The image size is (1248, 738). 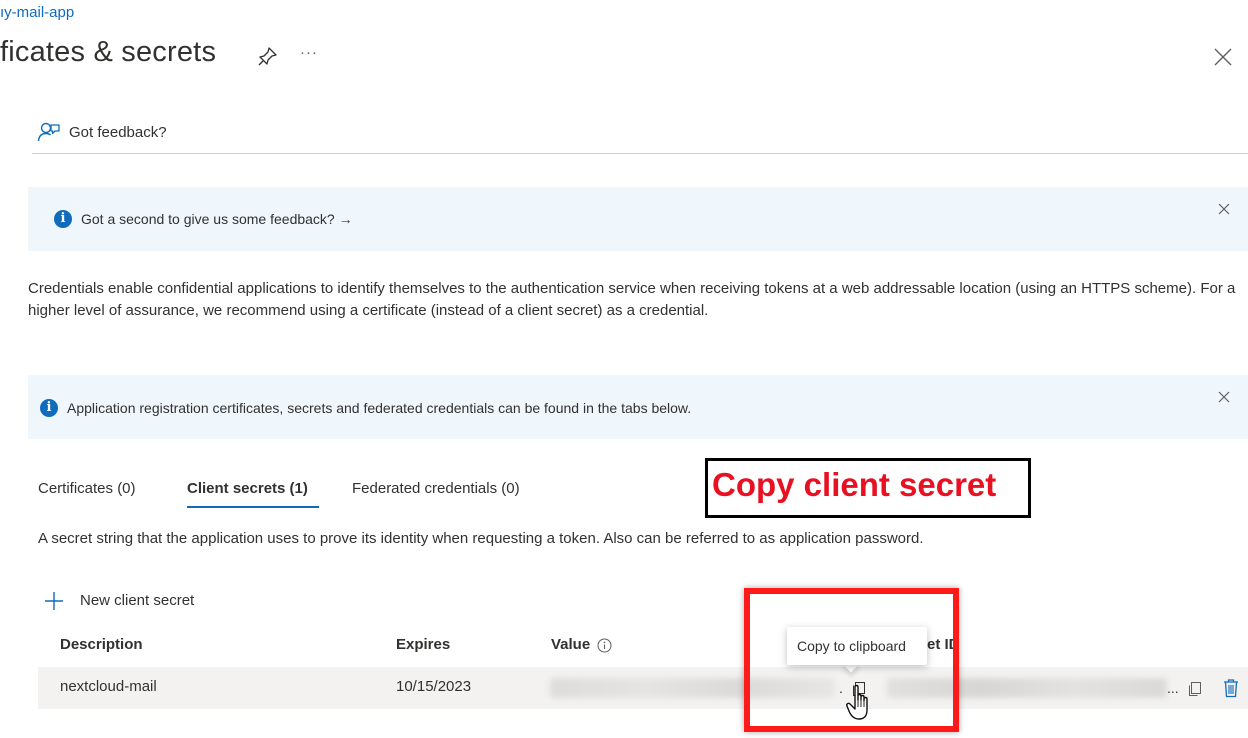 What do you see at coordinates (857, 702) in the screenshot?
I see `hand-cursor-icon` at bounding box center [857, 702].